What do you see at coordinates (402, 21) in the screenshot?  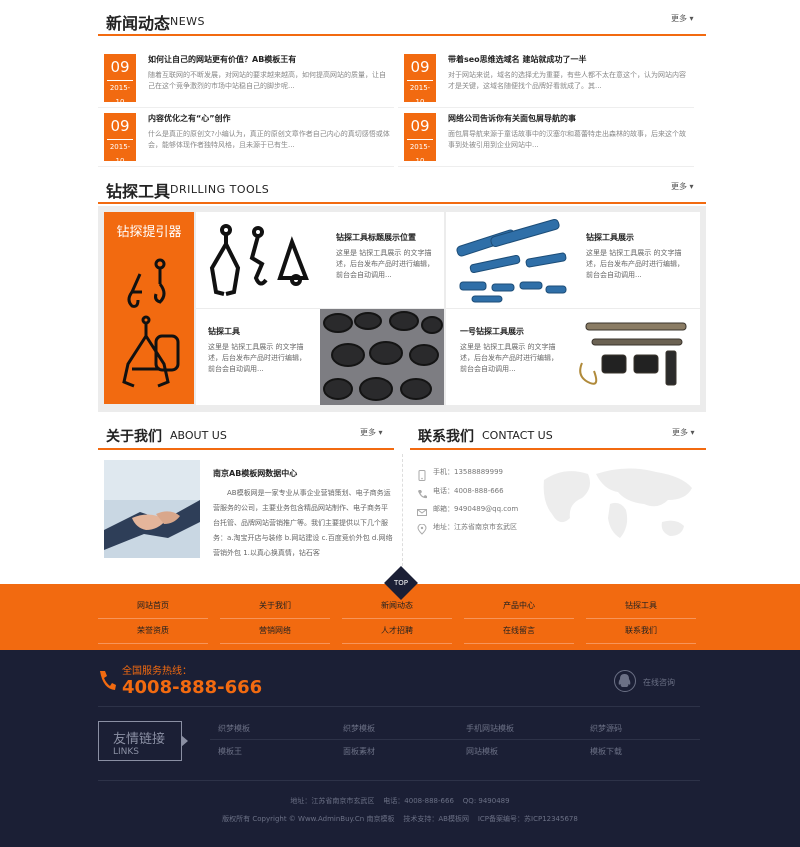 I see `news-header: 新闻动态 NEWS 更多 ▾` at bounding box center [402, 21].